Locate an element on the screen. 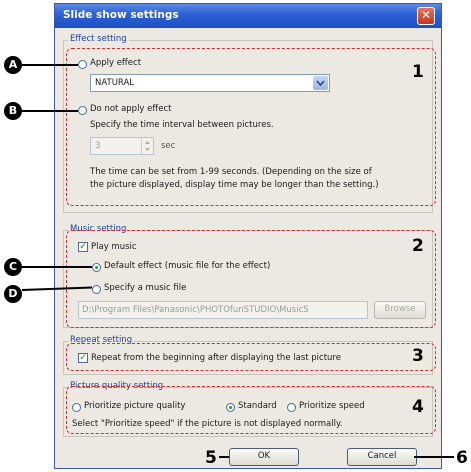  window-title: Slide show settings is located at coordinates (121, 15).